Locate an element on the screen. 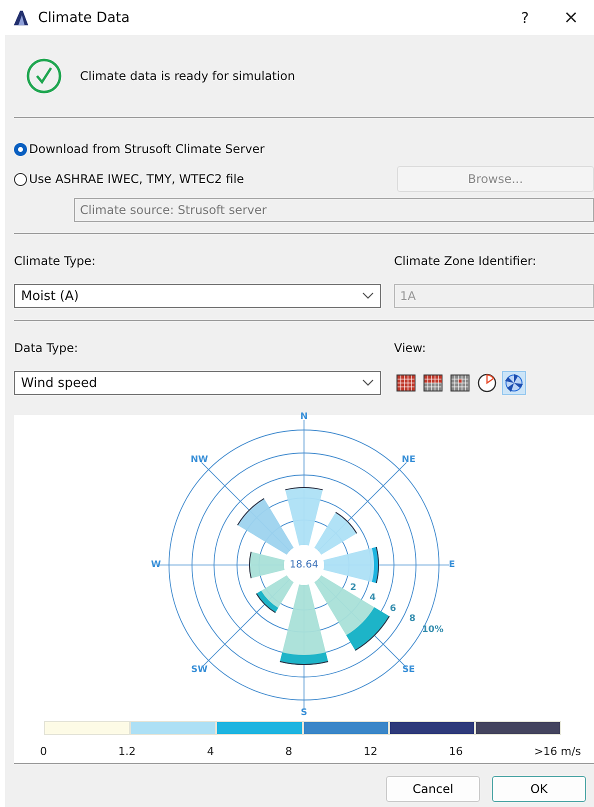 This screenshot has height=807, width=594. data-type-dropdown: Wind speed is located at coordinates (197, 383).